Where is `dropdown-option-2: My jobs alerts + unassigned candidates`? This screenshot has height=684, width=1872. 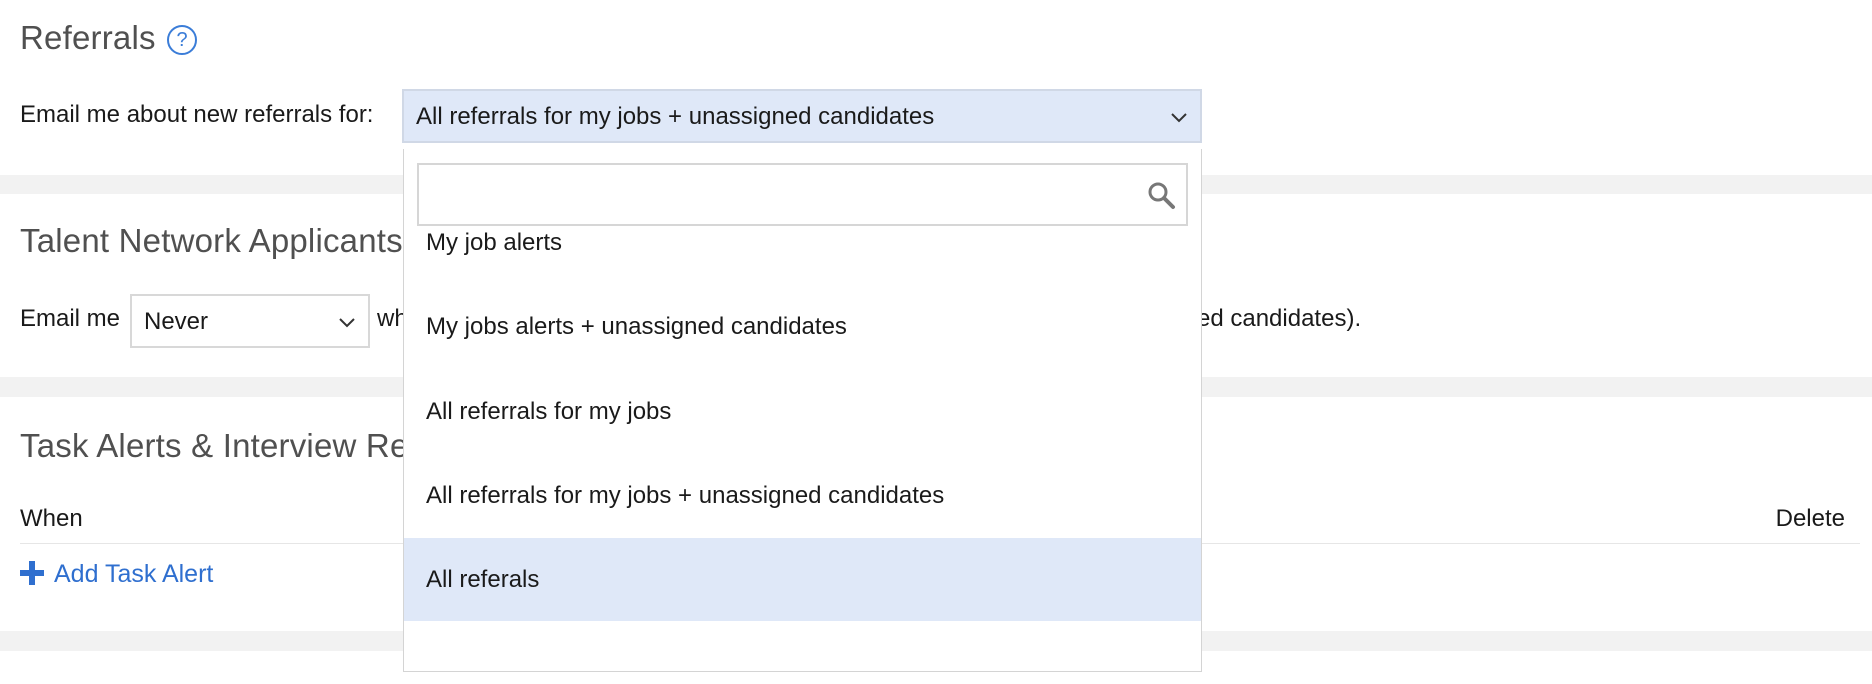 dropdown-option-2: My jobs alerts + unassigned candidates is located at coordinates (802, 326).